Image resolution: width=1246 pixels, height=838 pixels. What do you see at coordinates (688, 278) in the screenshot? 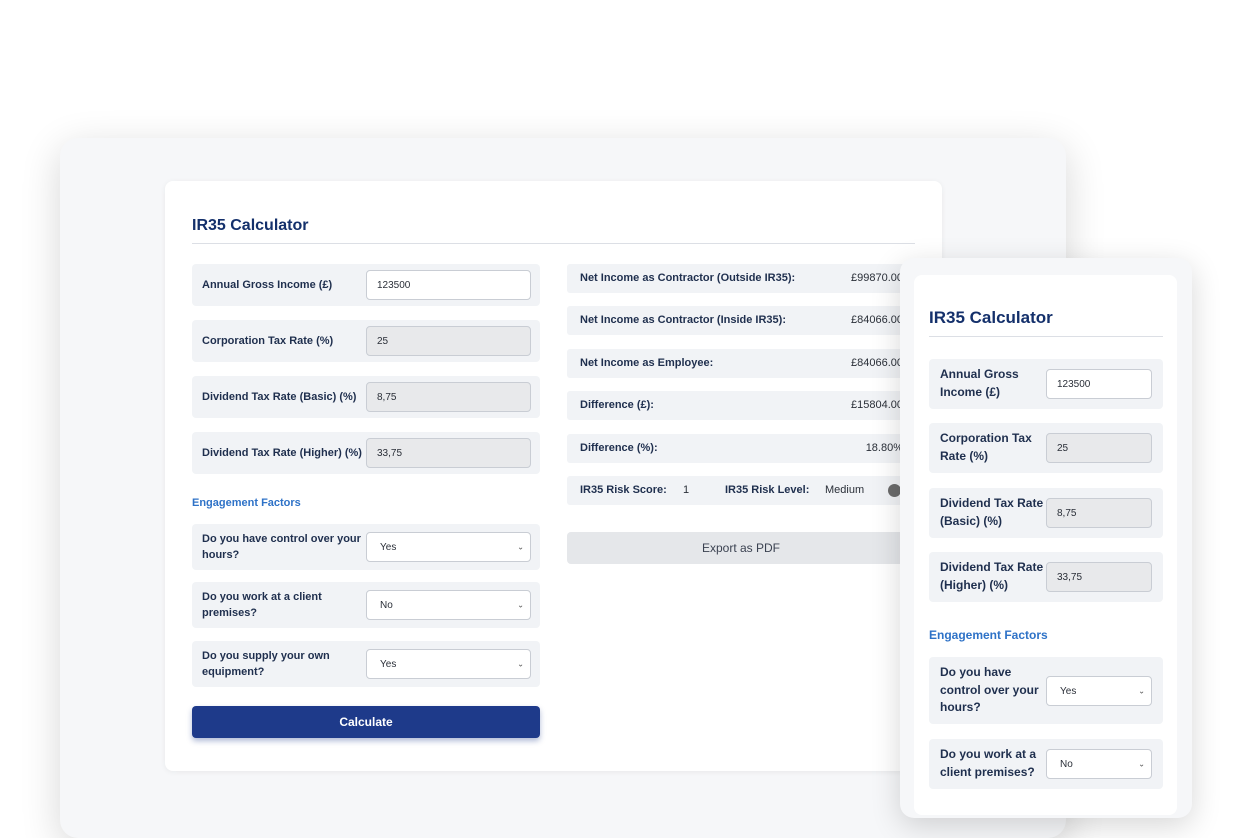
I see `result-label: Net Income as Contractor (Outside IR35):` at bounding box center [688, 278].